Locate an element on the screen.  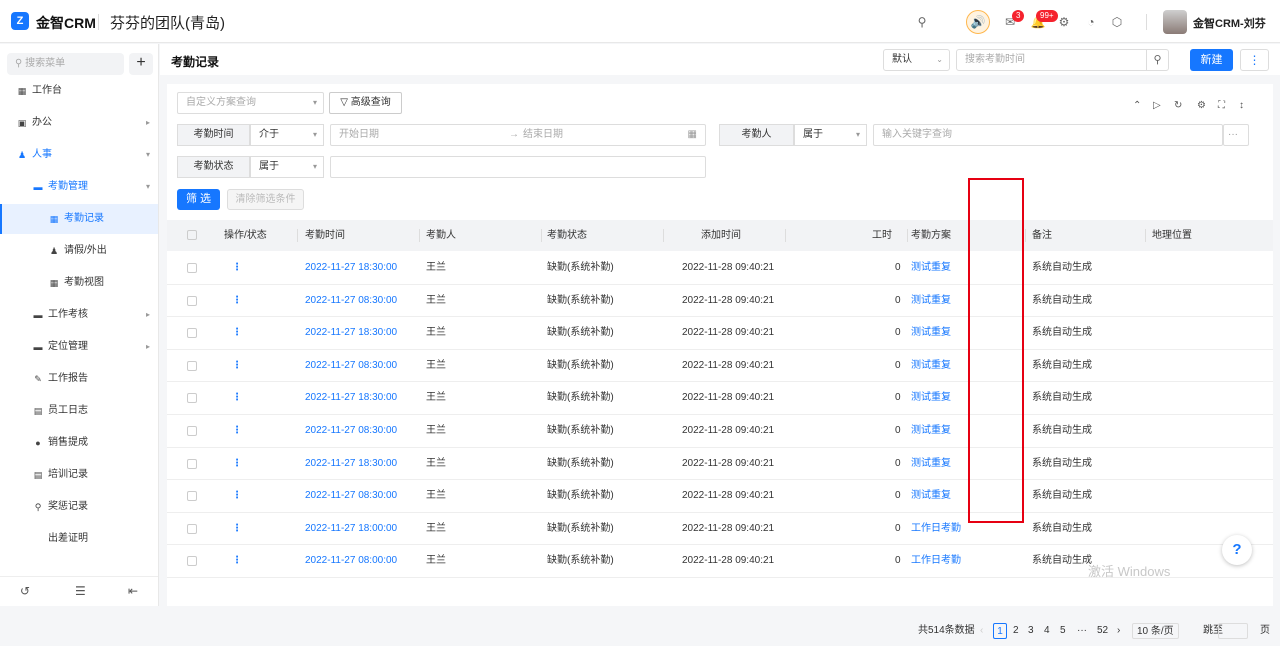
sidebar-item-hr: ♟ 人事 ▾ is located at coordinates (79, 155).